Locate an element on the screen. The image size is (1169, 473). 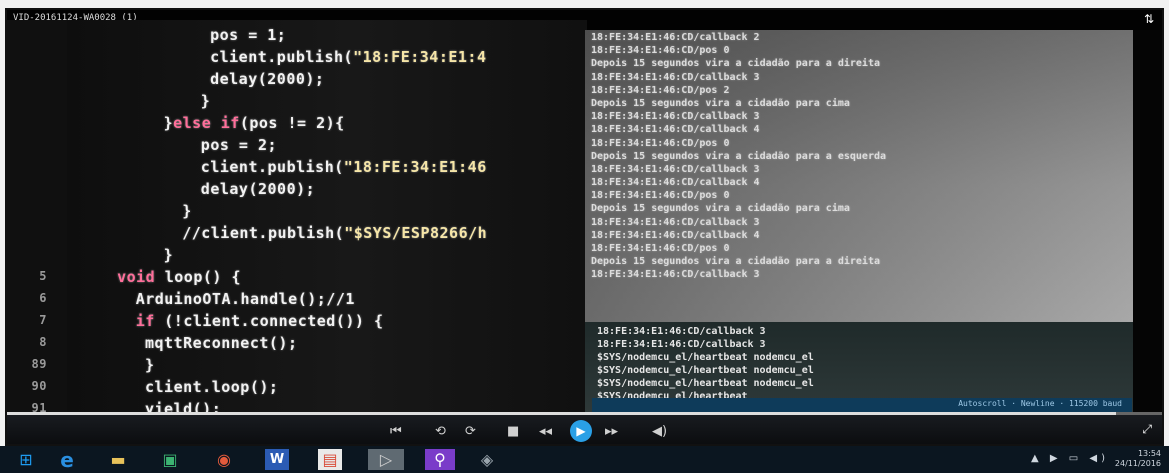
taskbar-clock: 13:54 24/11/2016 is located at coordinates (1131, 459).